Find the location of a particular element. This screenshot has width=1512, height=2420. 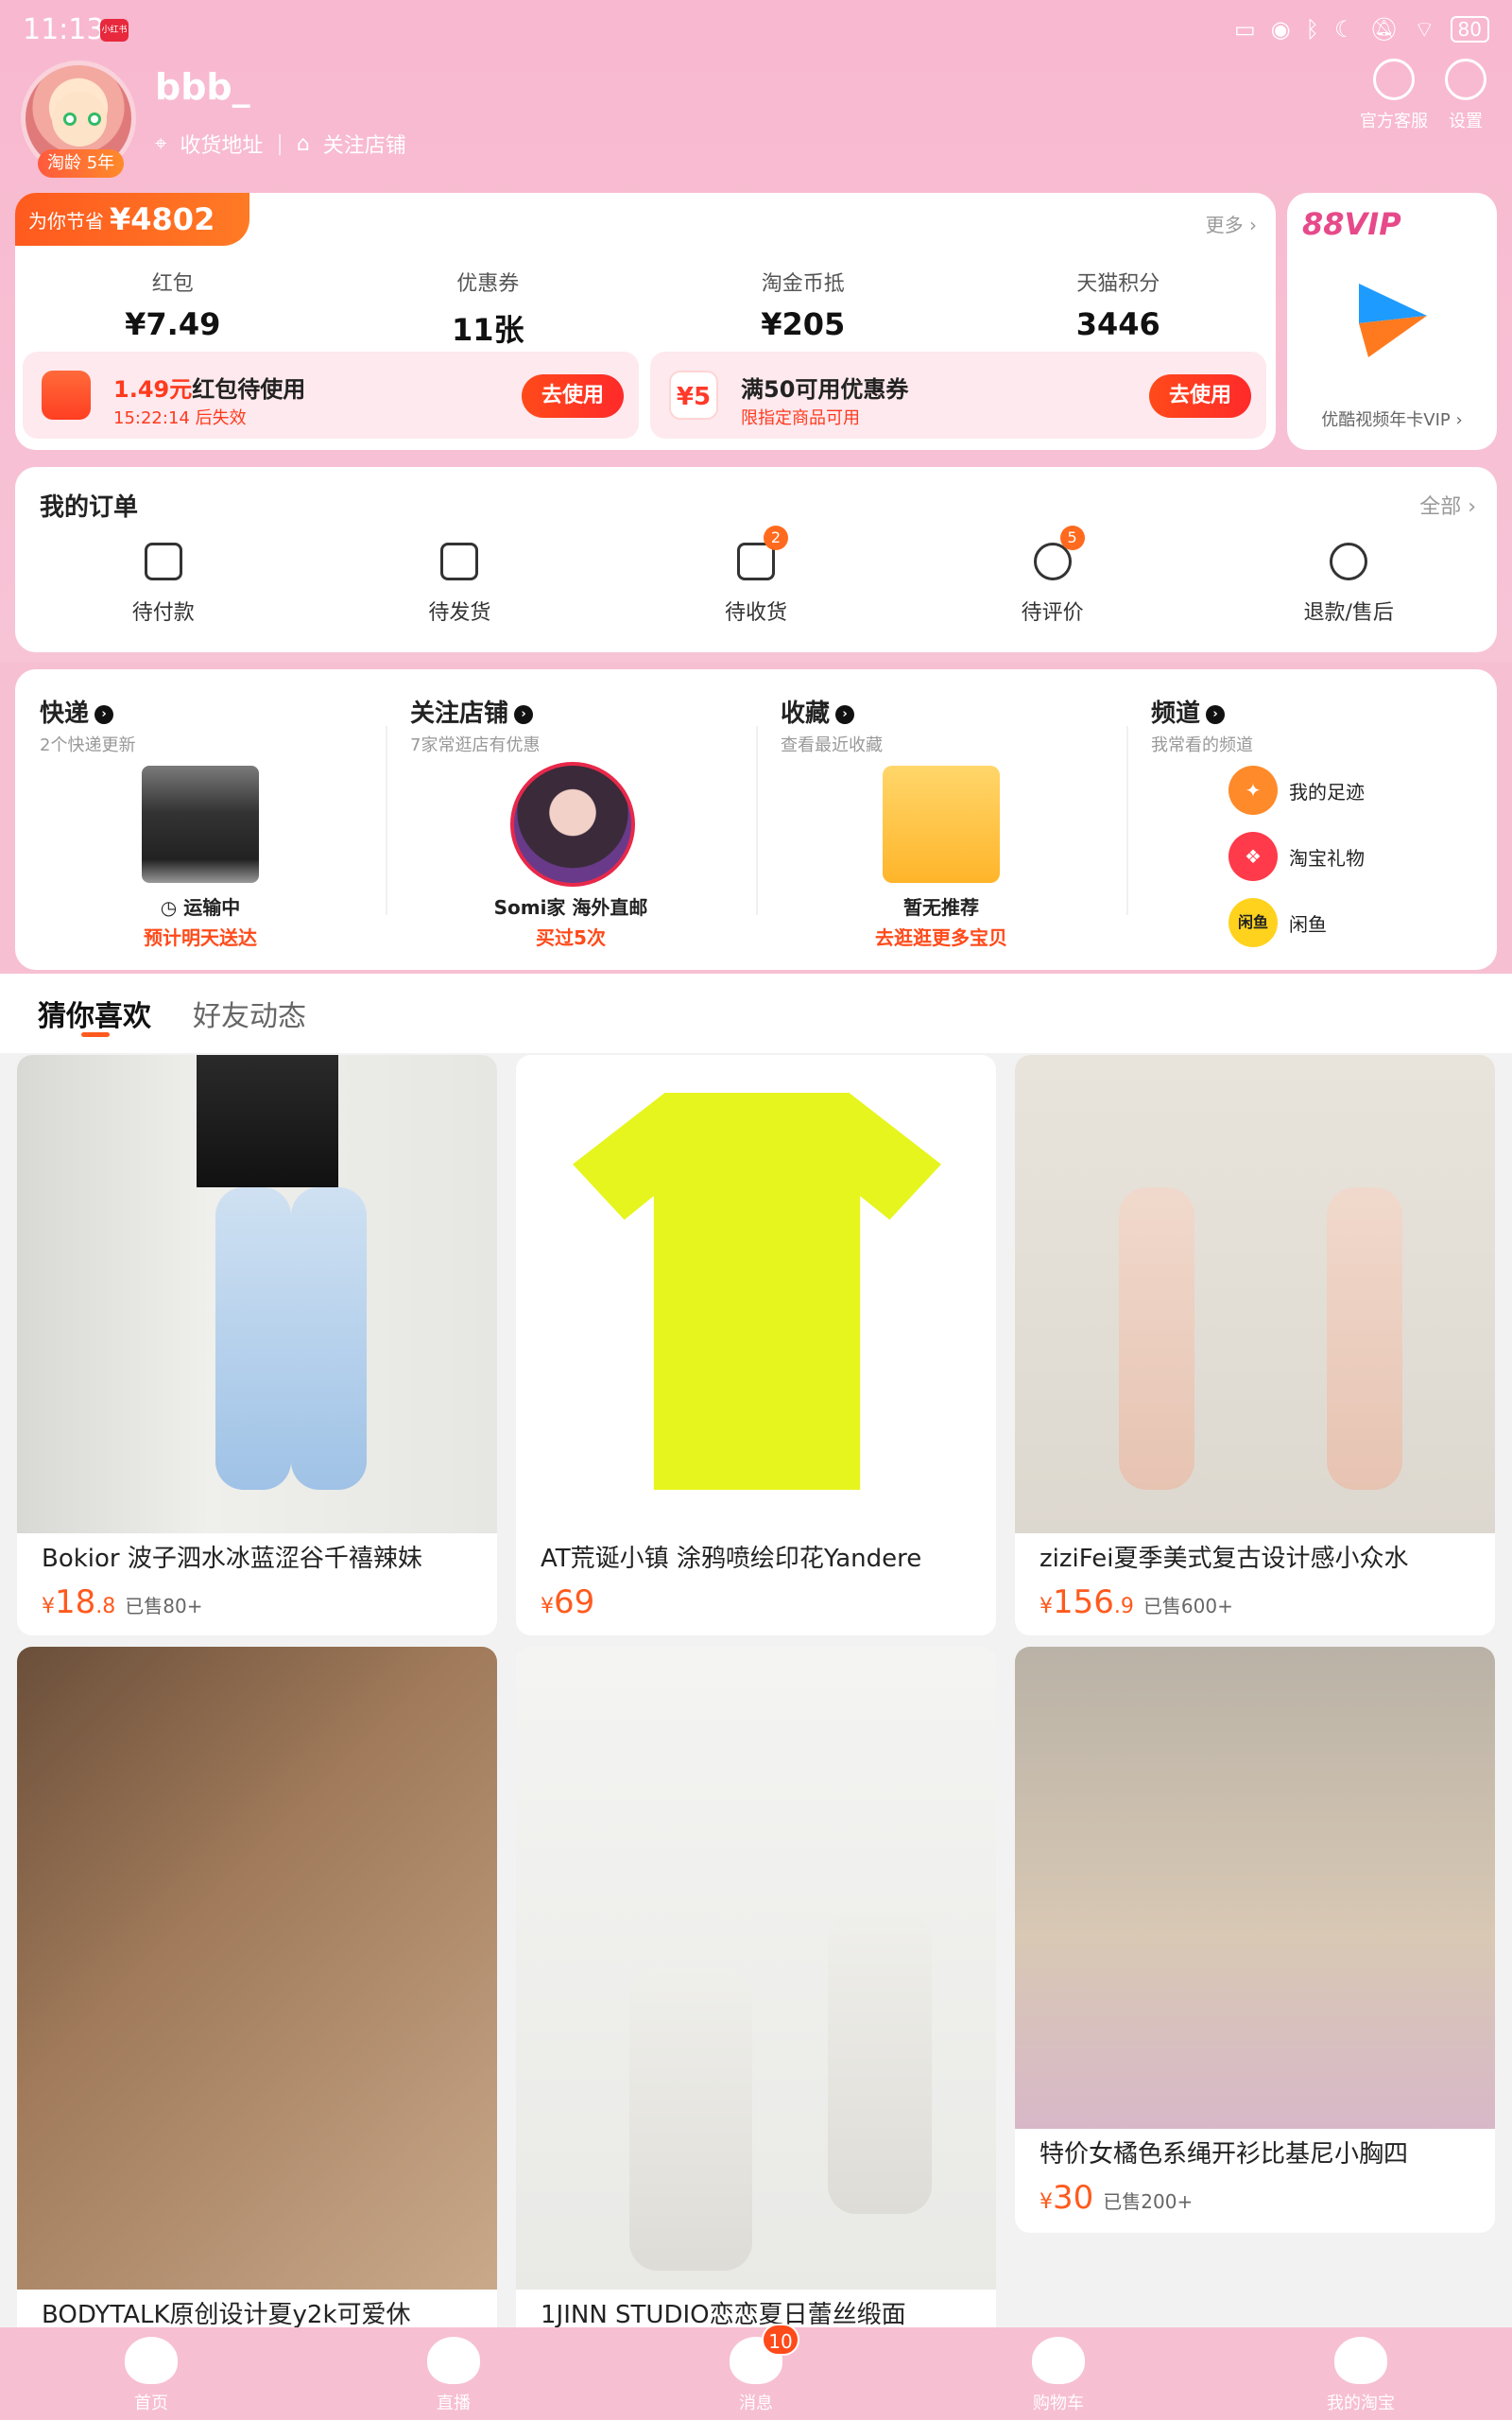

vip-card: 88VIP 优酷视频年卡VIP › is located at coordinates (1392, 321).